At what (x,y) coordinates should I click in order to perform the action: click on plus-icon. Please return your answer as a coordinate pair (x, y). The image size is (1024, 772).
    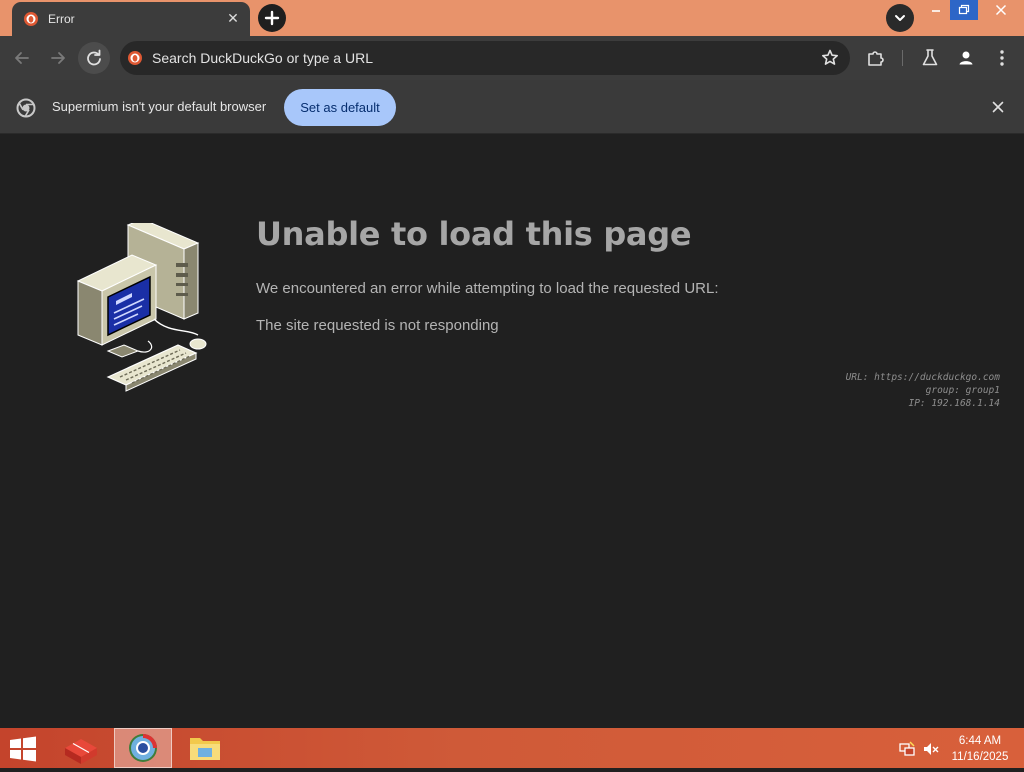
    Looking at the image, I should click on (272, 18).